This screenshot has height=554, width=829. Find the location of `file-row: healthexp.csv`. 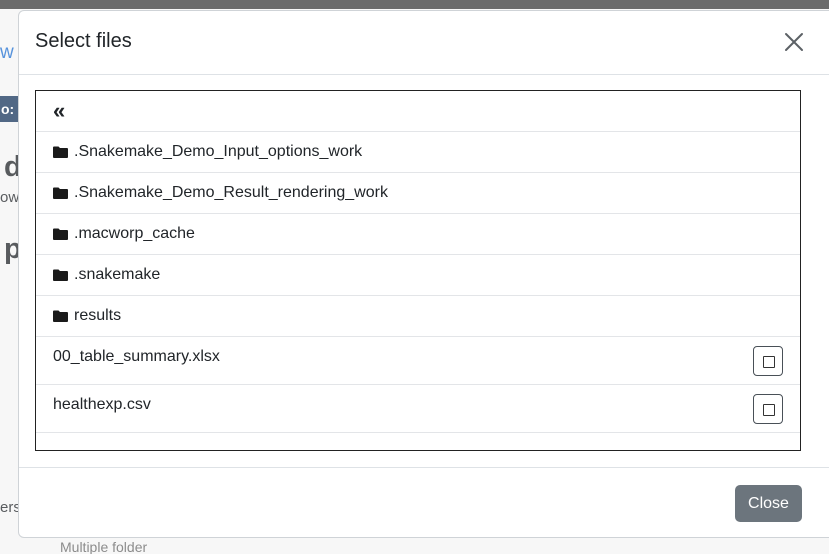

file-row: healthexp.csv is located at coordinates (418, 409).